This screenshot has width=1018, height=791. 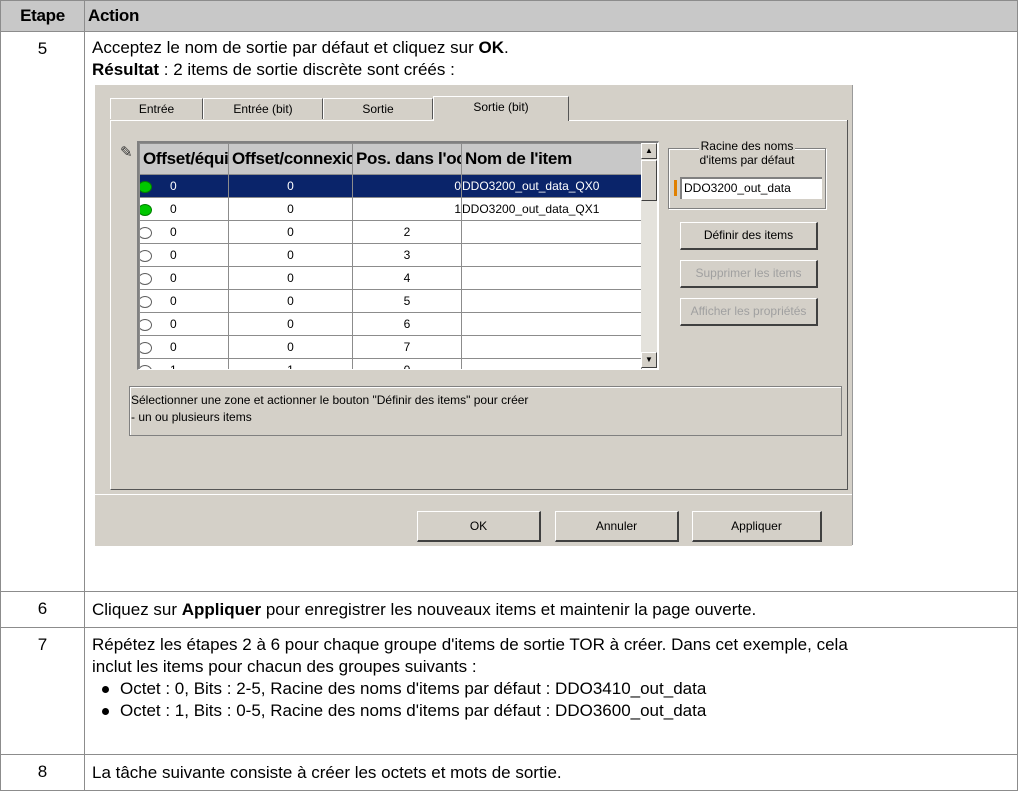 I want to click on offset-equip-value: 1, so click(x=173, y=366).